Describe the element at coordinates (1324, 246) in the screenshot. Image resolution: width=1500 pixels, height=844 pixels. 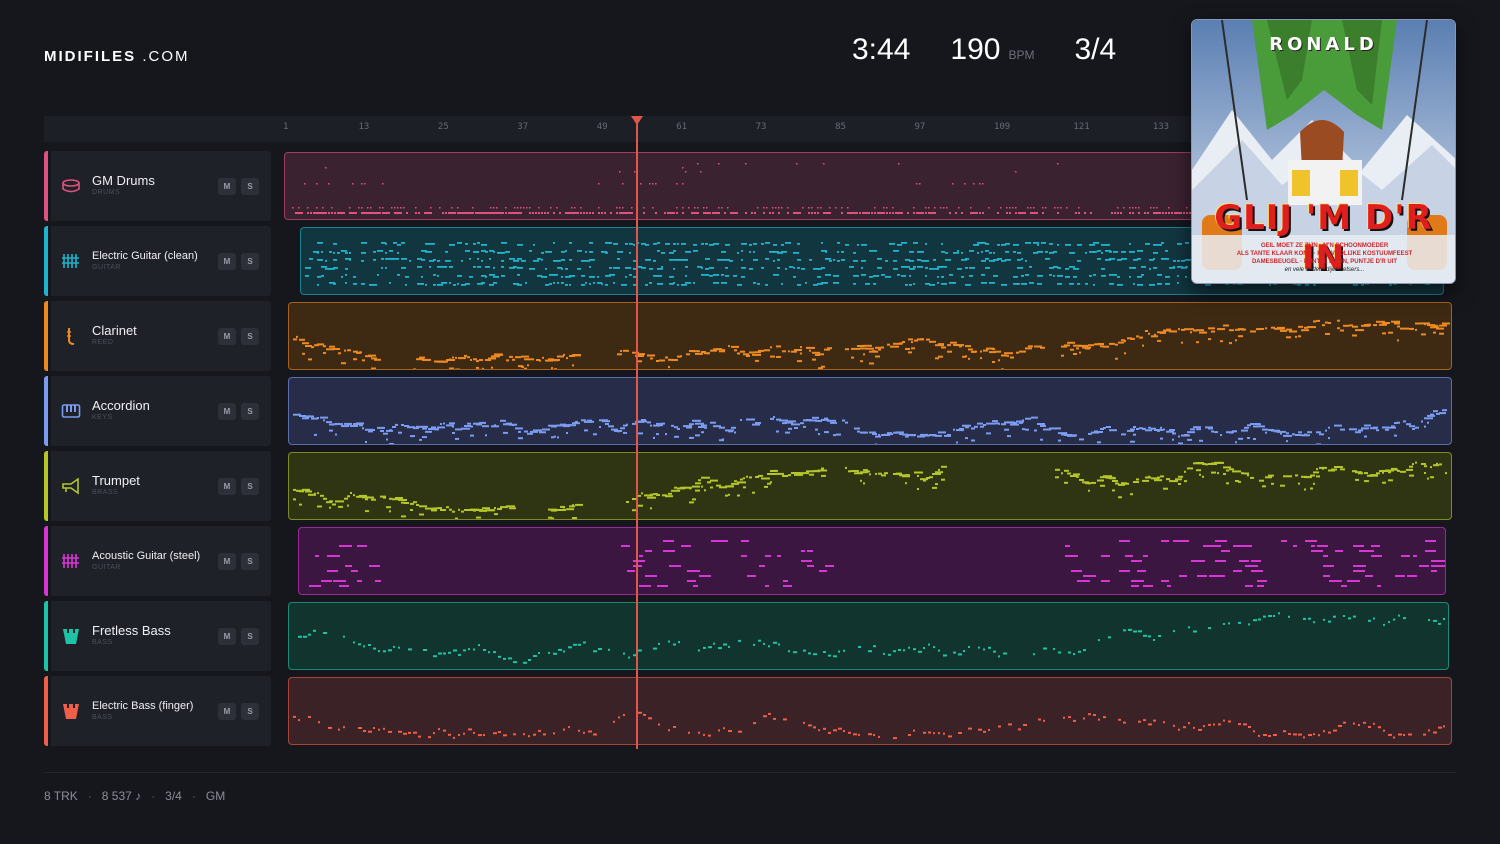
I see `album-line: GEIL MOET ZE ZIJN · M'N SCHOONMOEDER` at that location.